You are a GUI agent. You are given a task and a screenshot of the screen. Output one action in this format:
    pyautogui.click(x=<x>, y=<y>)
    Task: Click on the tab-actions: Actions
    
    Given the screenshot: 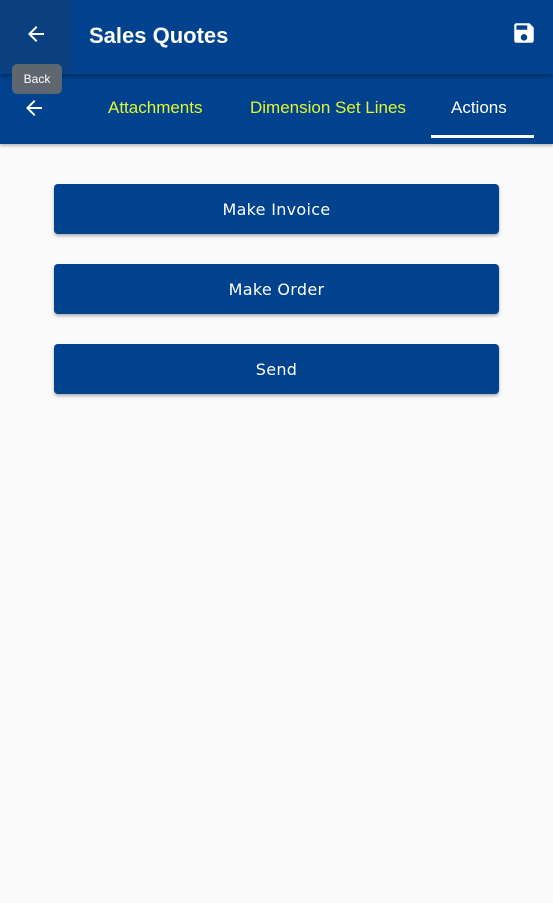 What is the action you would take?
    pyautogui.click(x=479, y=108)
    